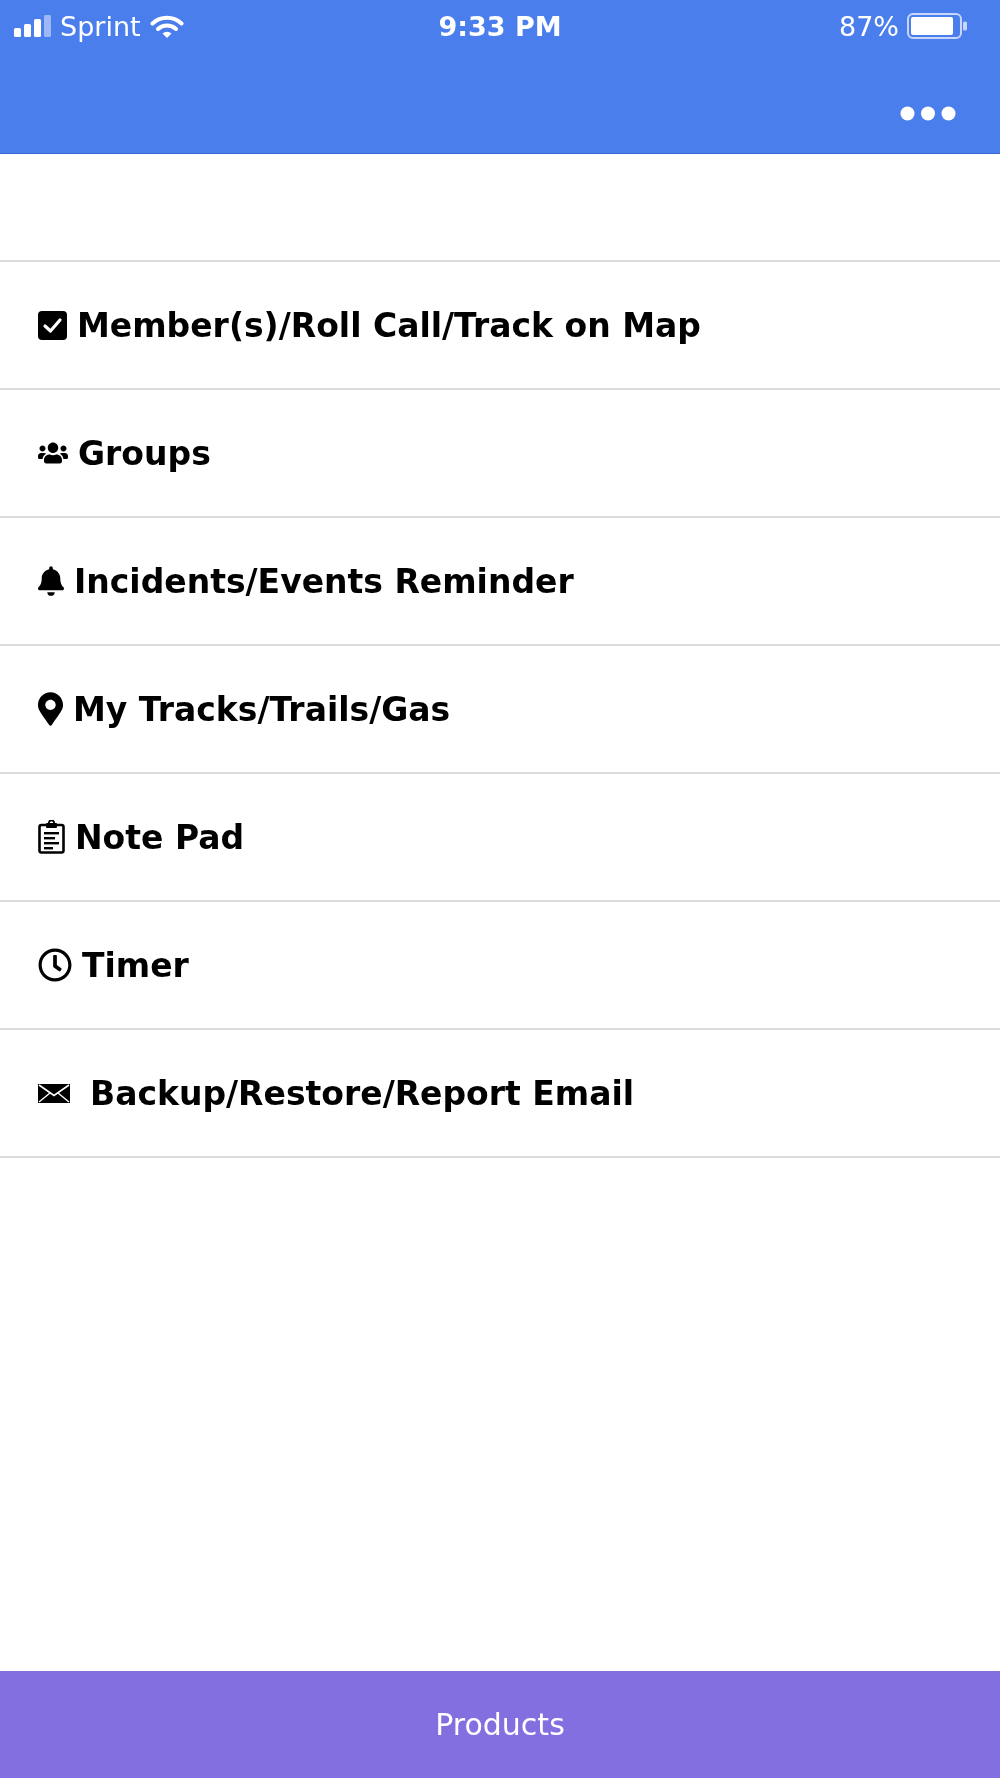  Describe the element at coordinates (54, 1093) in the screenshot. I see `envelope-icon` at that location.